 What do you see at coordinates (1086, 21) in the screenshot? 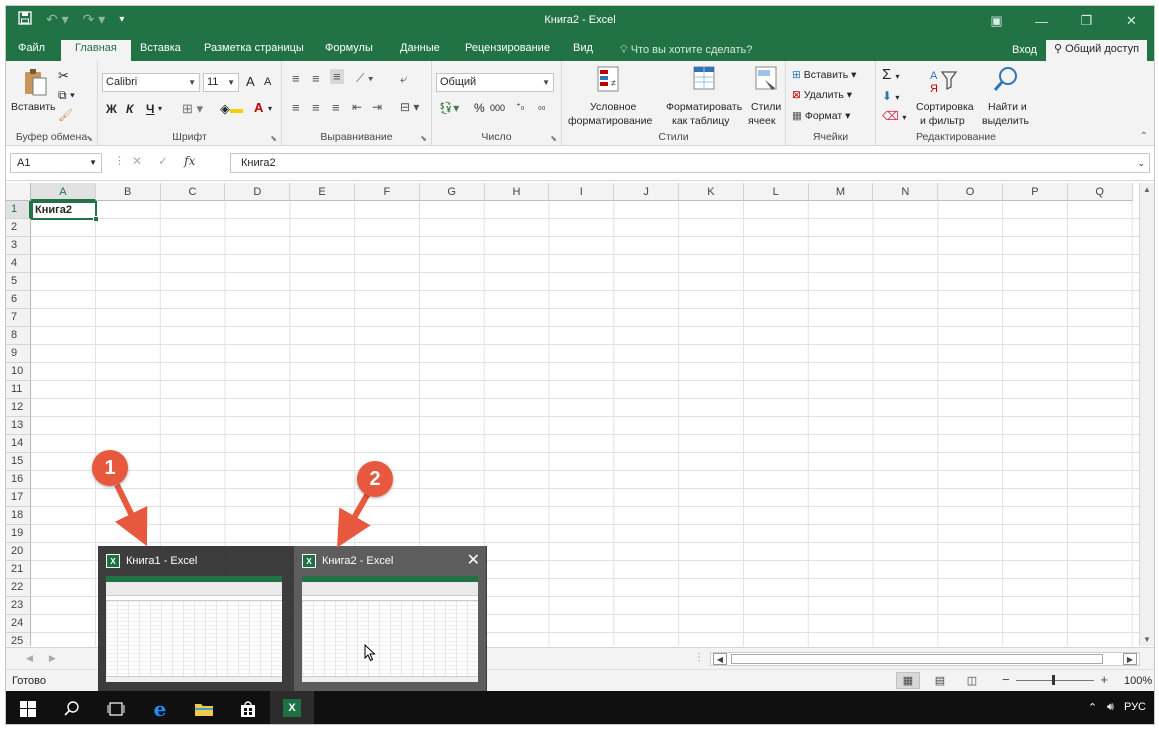
I see `restore-button: ❐` at bounding box center [1086, 21].